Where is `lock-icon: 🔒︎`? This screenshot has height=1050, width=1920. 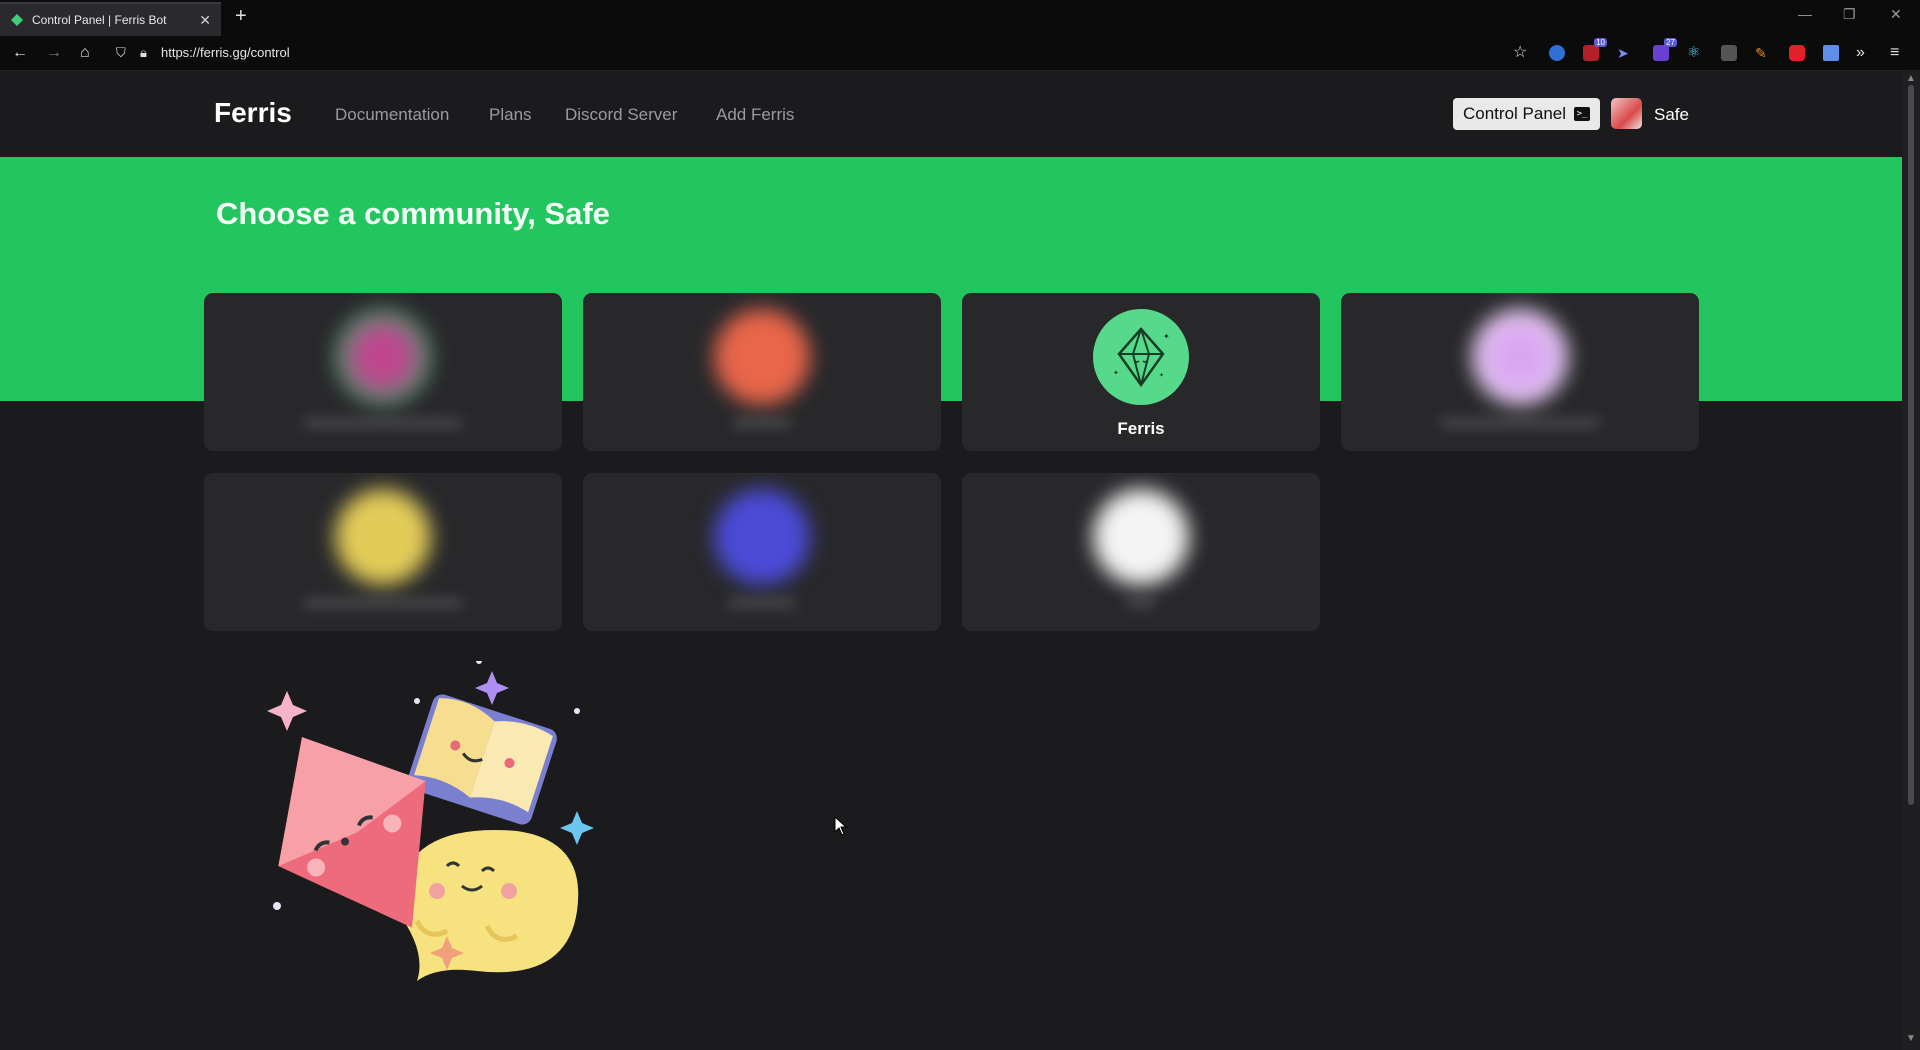 lock-icon: 🔒︎ is located at coordinates (143, 53).